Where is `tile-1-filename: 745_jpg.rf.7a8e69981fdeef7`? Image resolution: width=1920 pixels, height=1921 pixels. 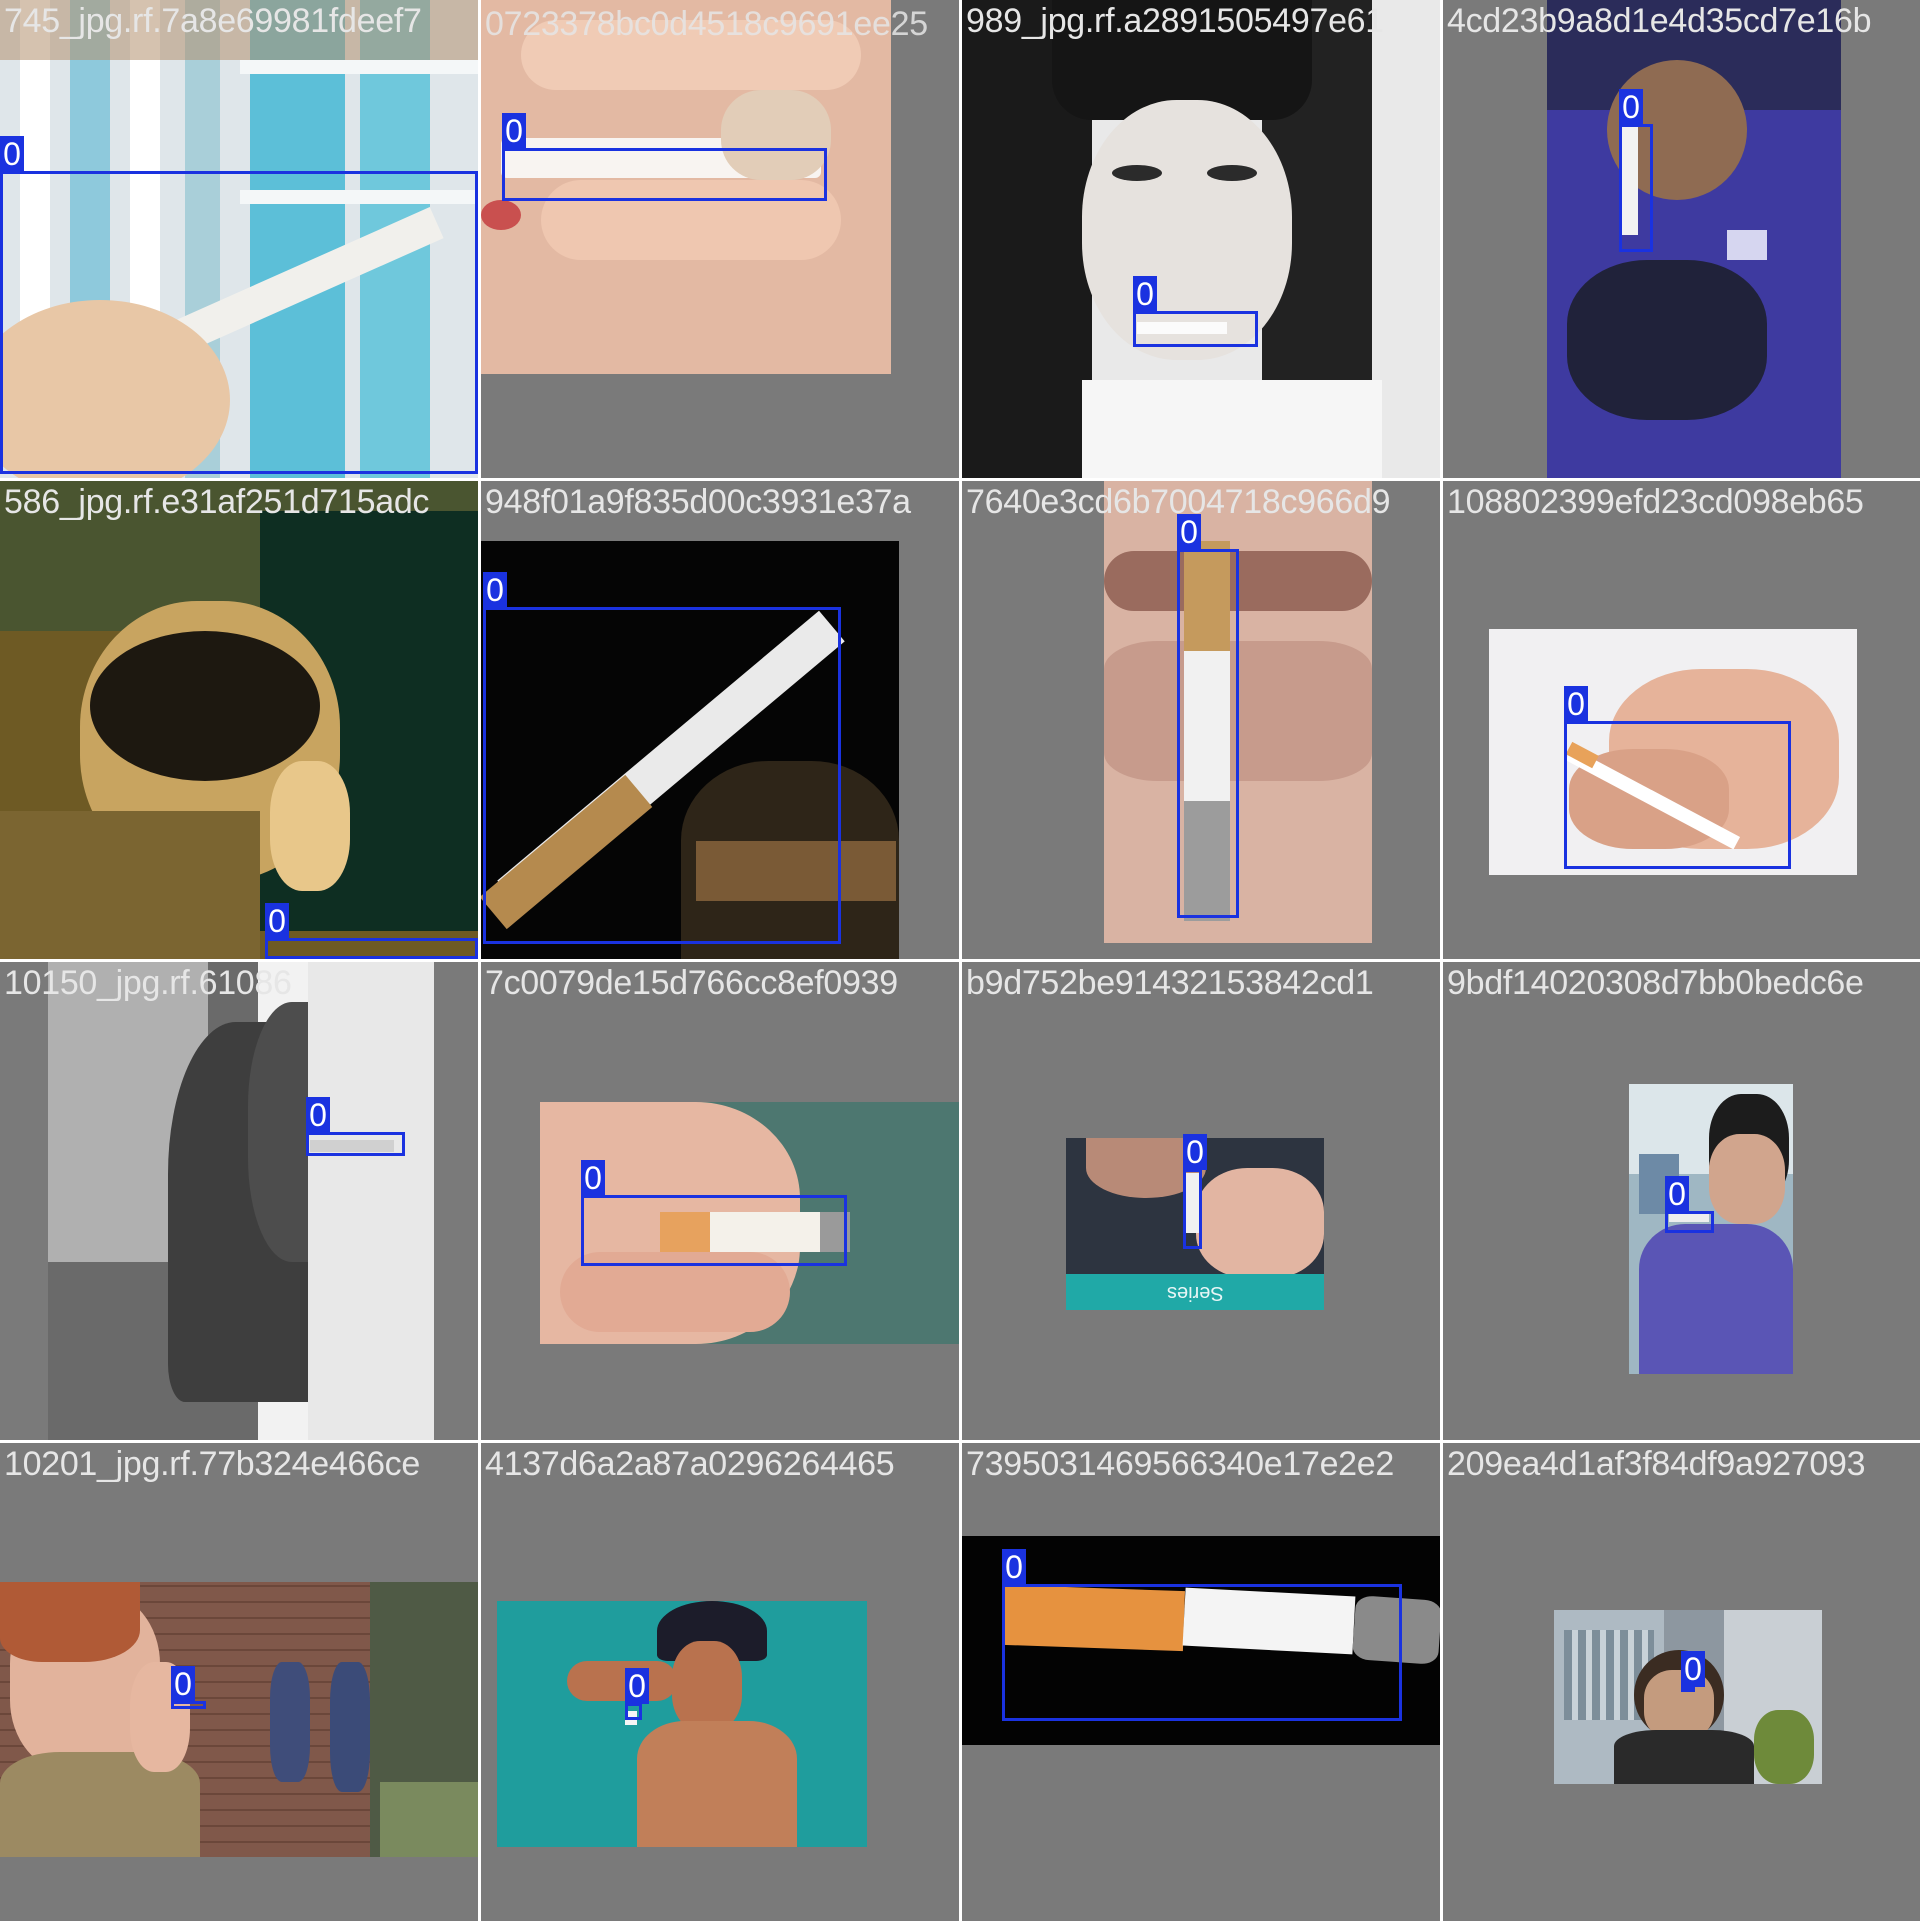
tile-1-filename: 745_jpg.rf.7a8e69981fdeef7 is located at coordinates (213, 21).